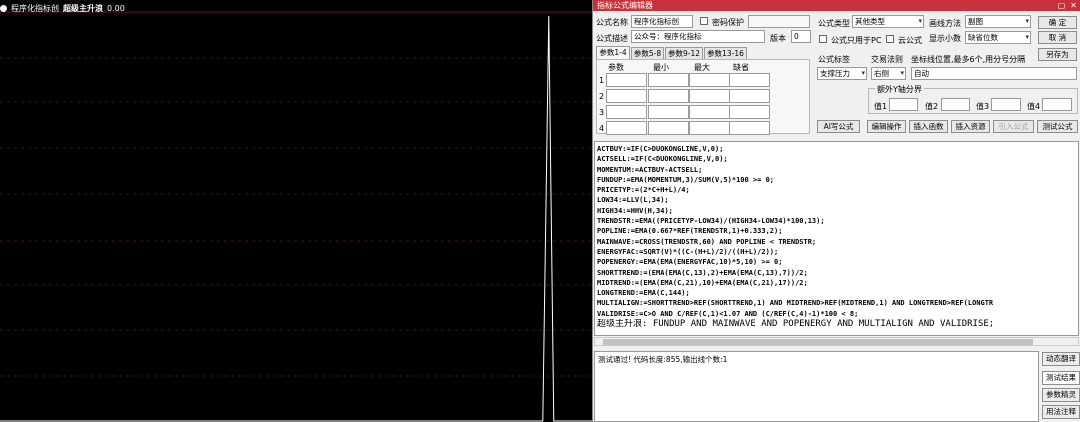 The image size is (1080, 422). What do you see at coordinates (836, 200) in the screenshot?
I see `code-line: LOW34:=LLV(L,34);` at bounding box center [836, 200].